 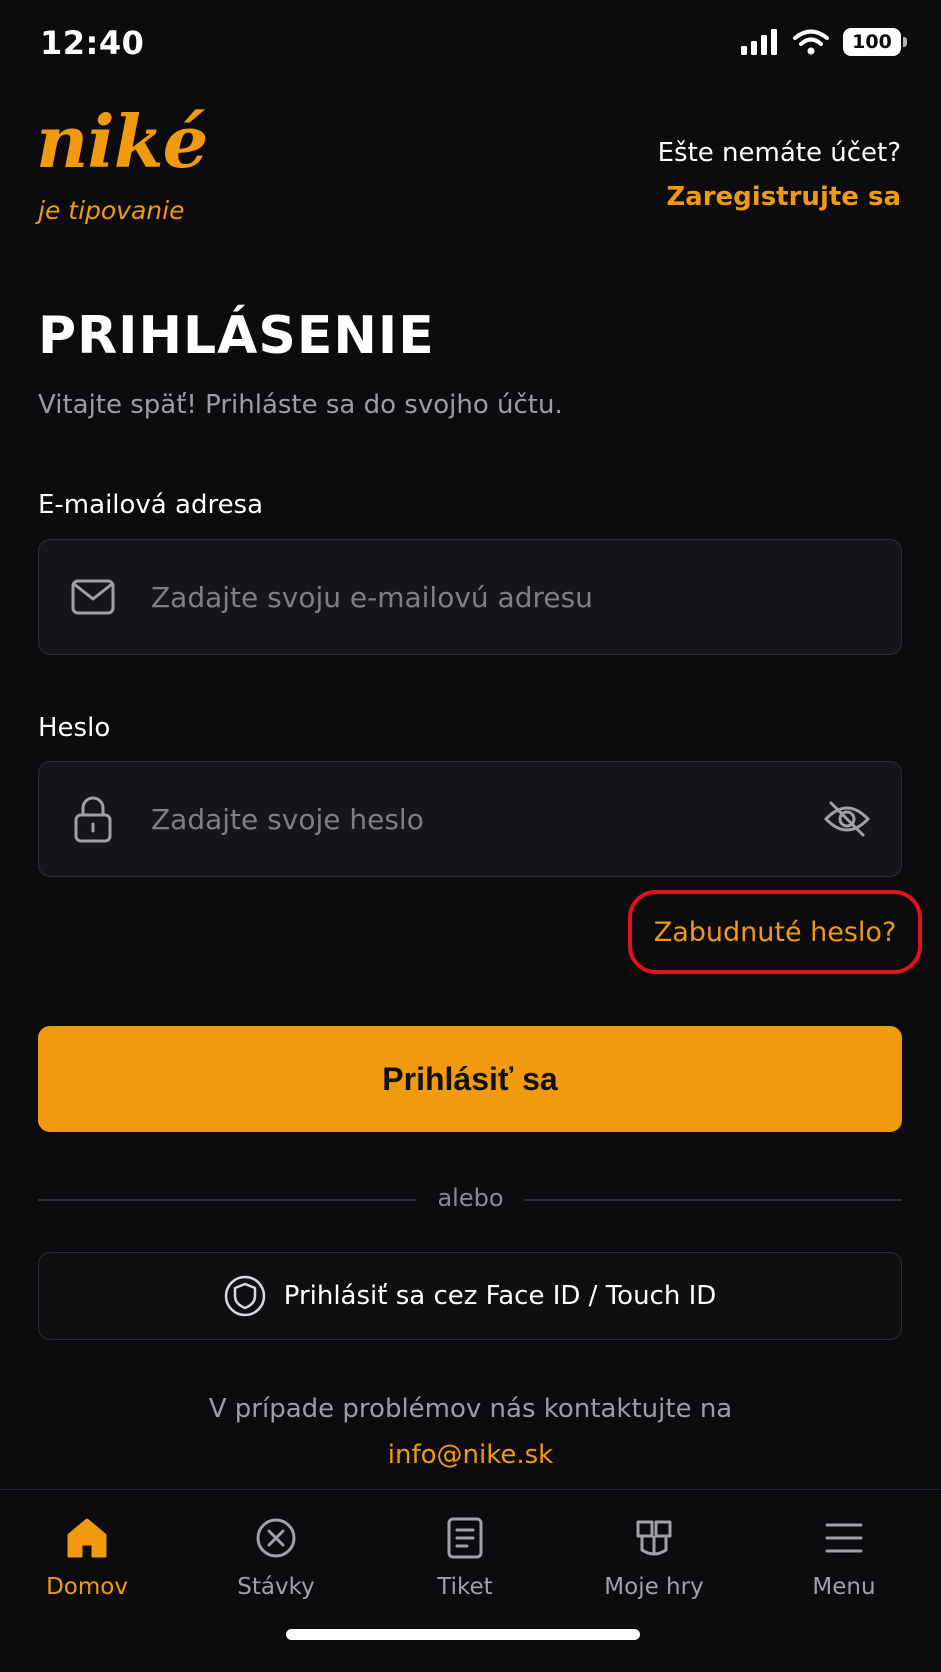 What do you see at coordinates (236, 336) in the screenshot?
I see `page-title: PRIHLÁSENIE` at bounding box center [236, 336].